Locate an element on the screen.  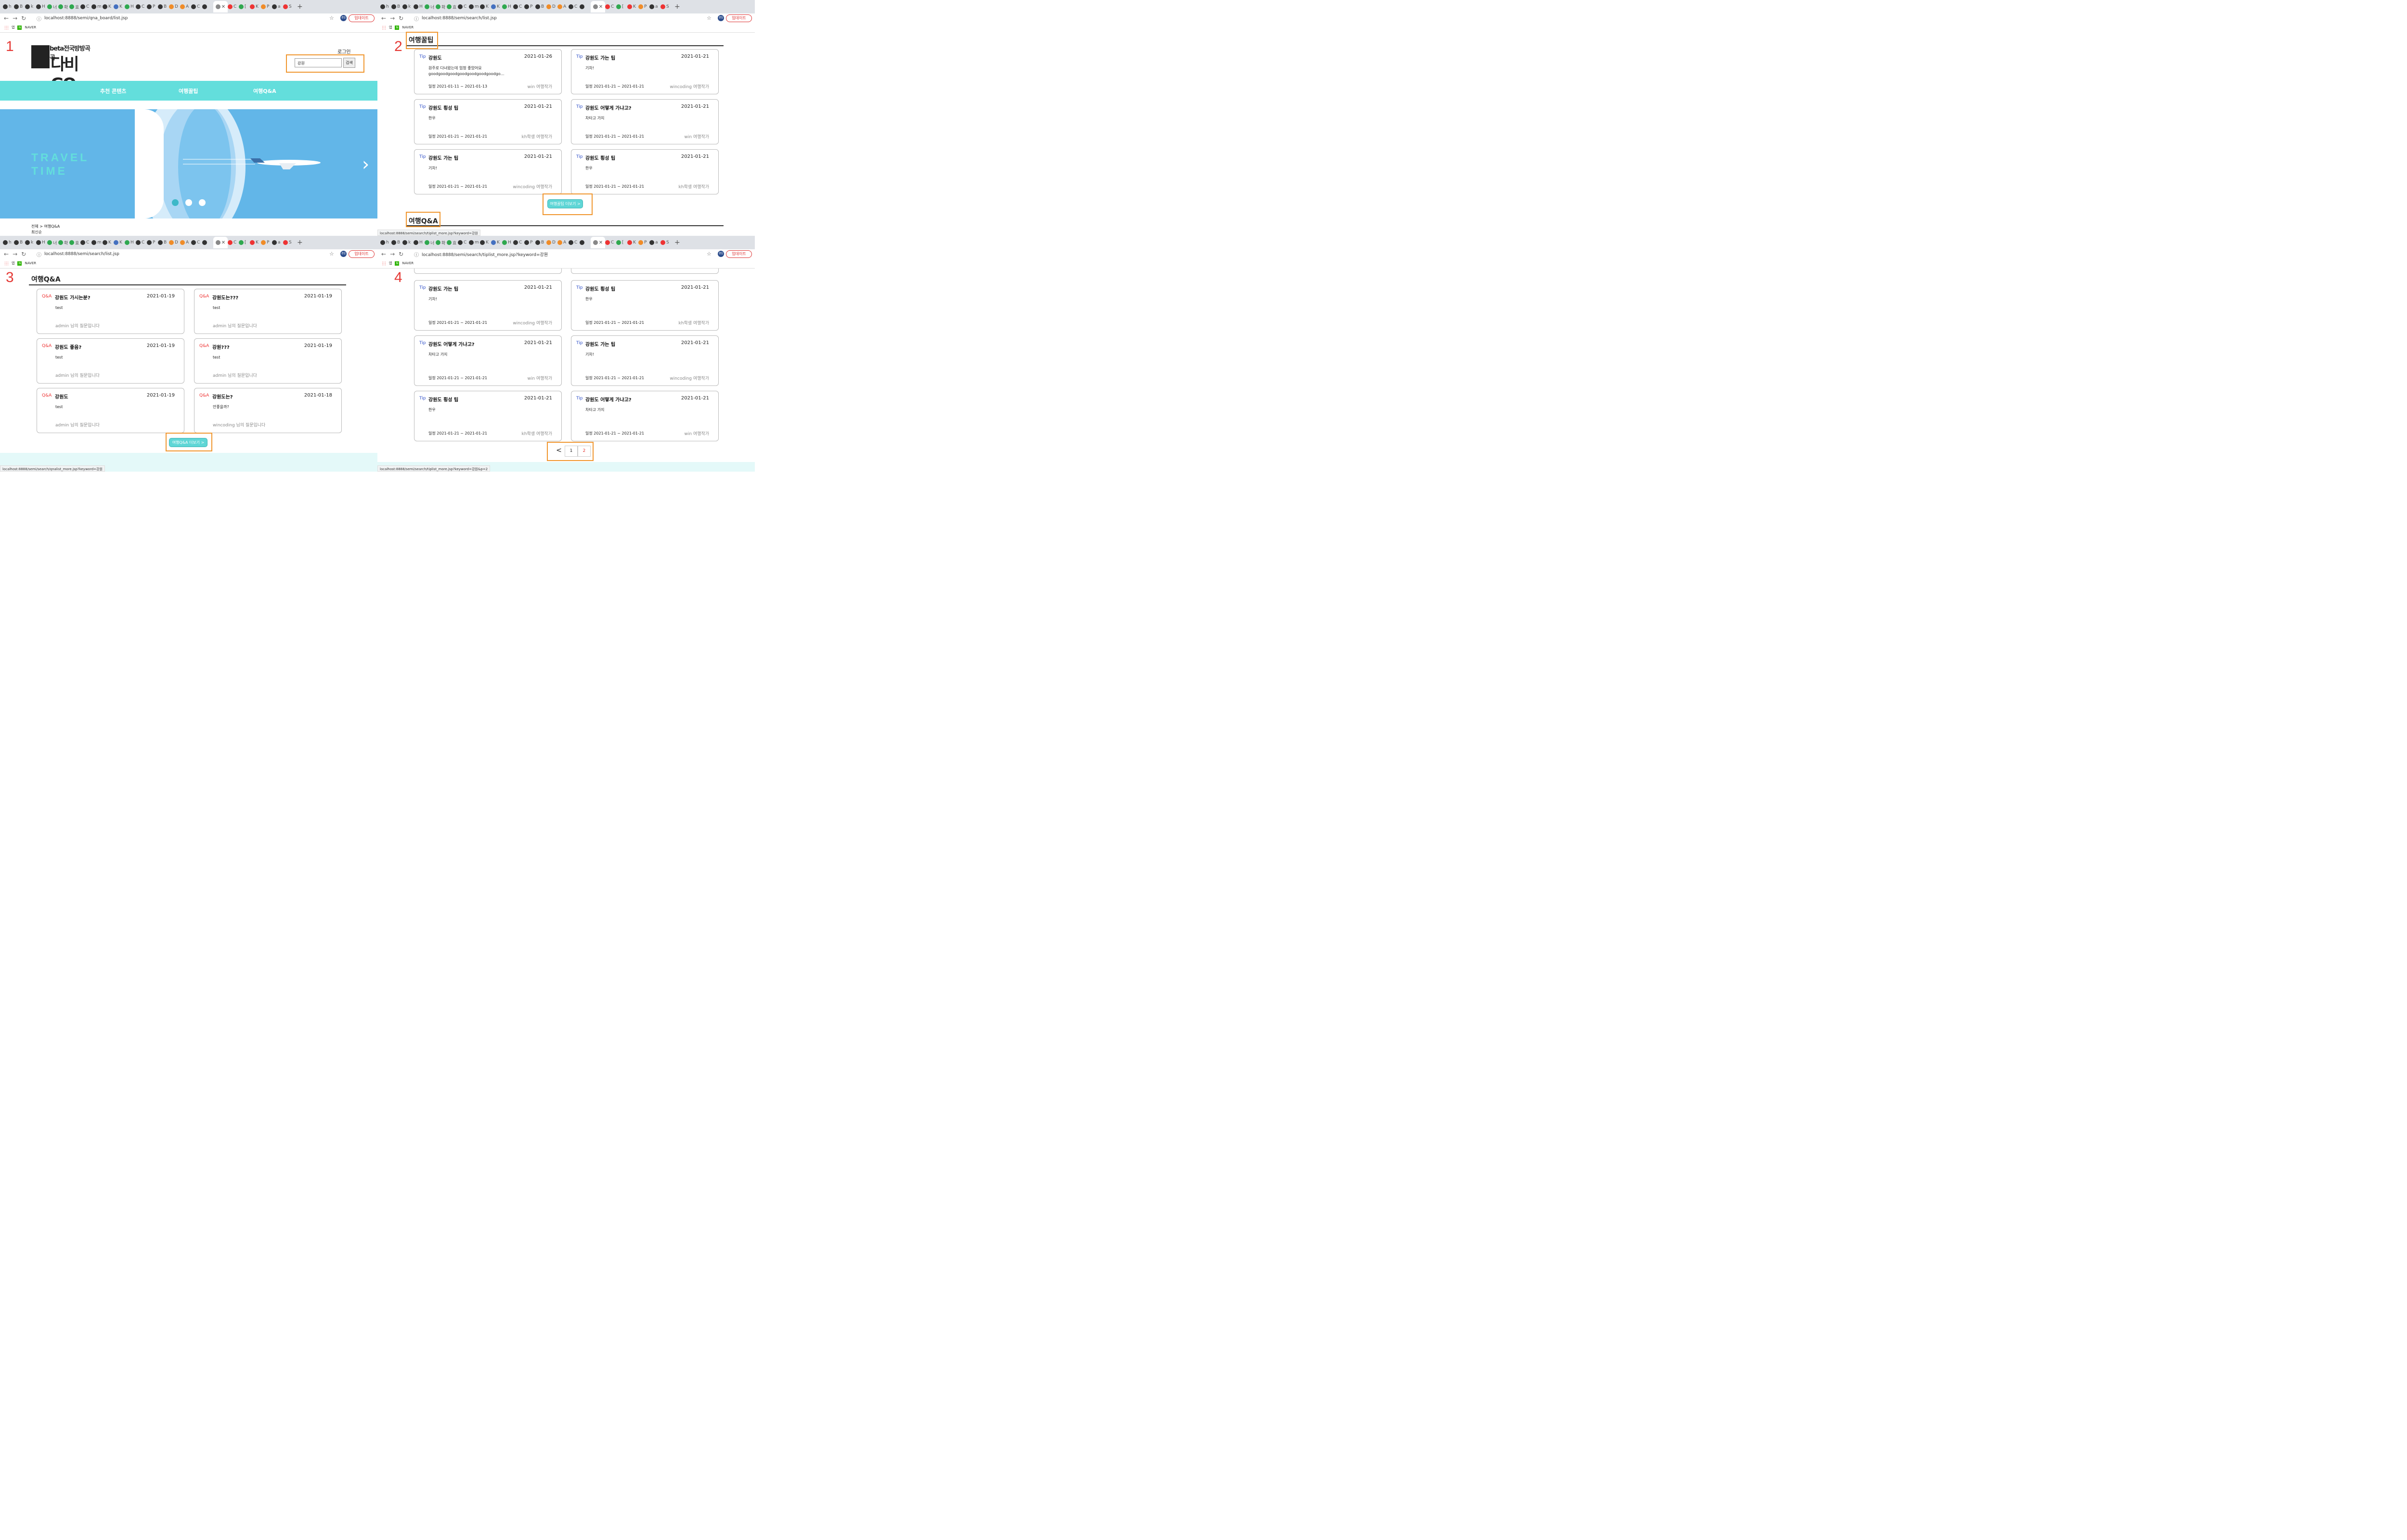
browser-tab: [ is located at coordinates (244, 242).